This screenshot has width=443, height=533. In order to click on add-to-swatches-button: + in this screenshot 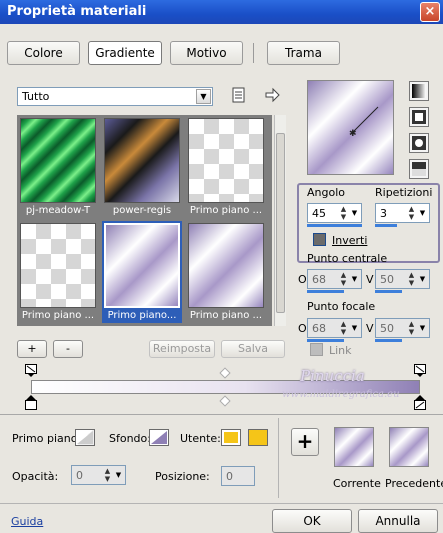, I will do `click(305, 442)`.